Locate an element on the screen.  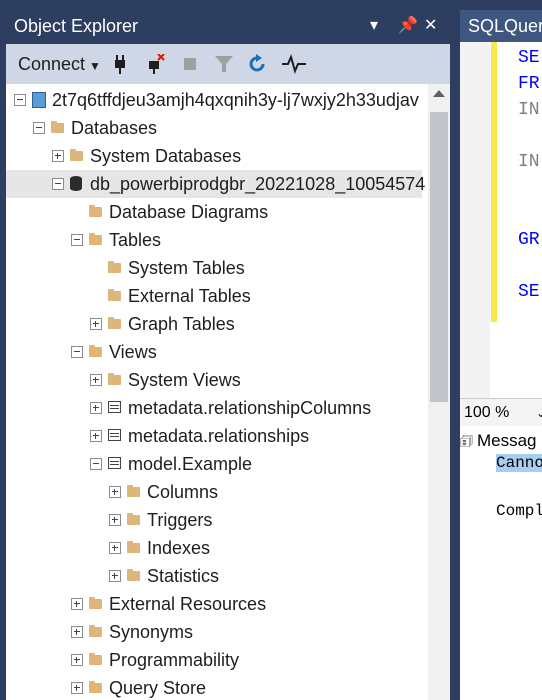
messages-tab: 🗊 Messag is located at coordinates (498, 440).